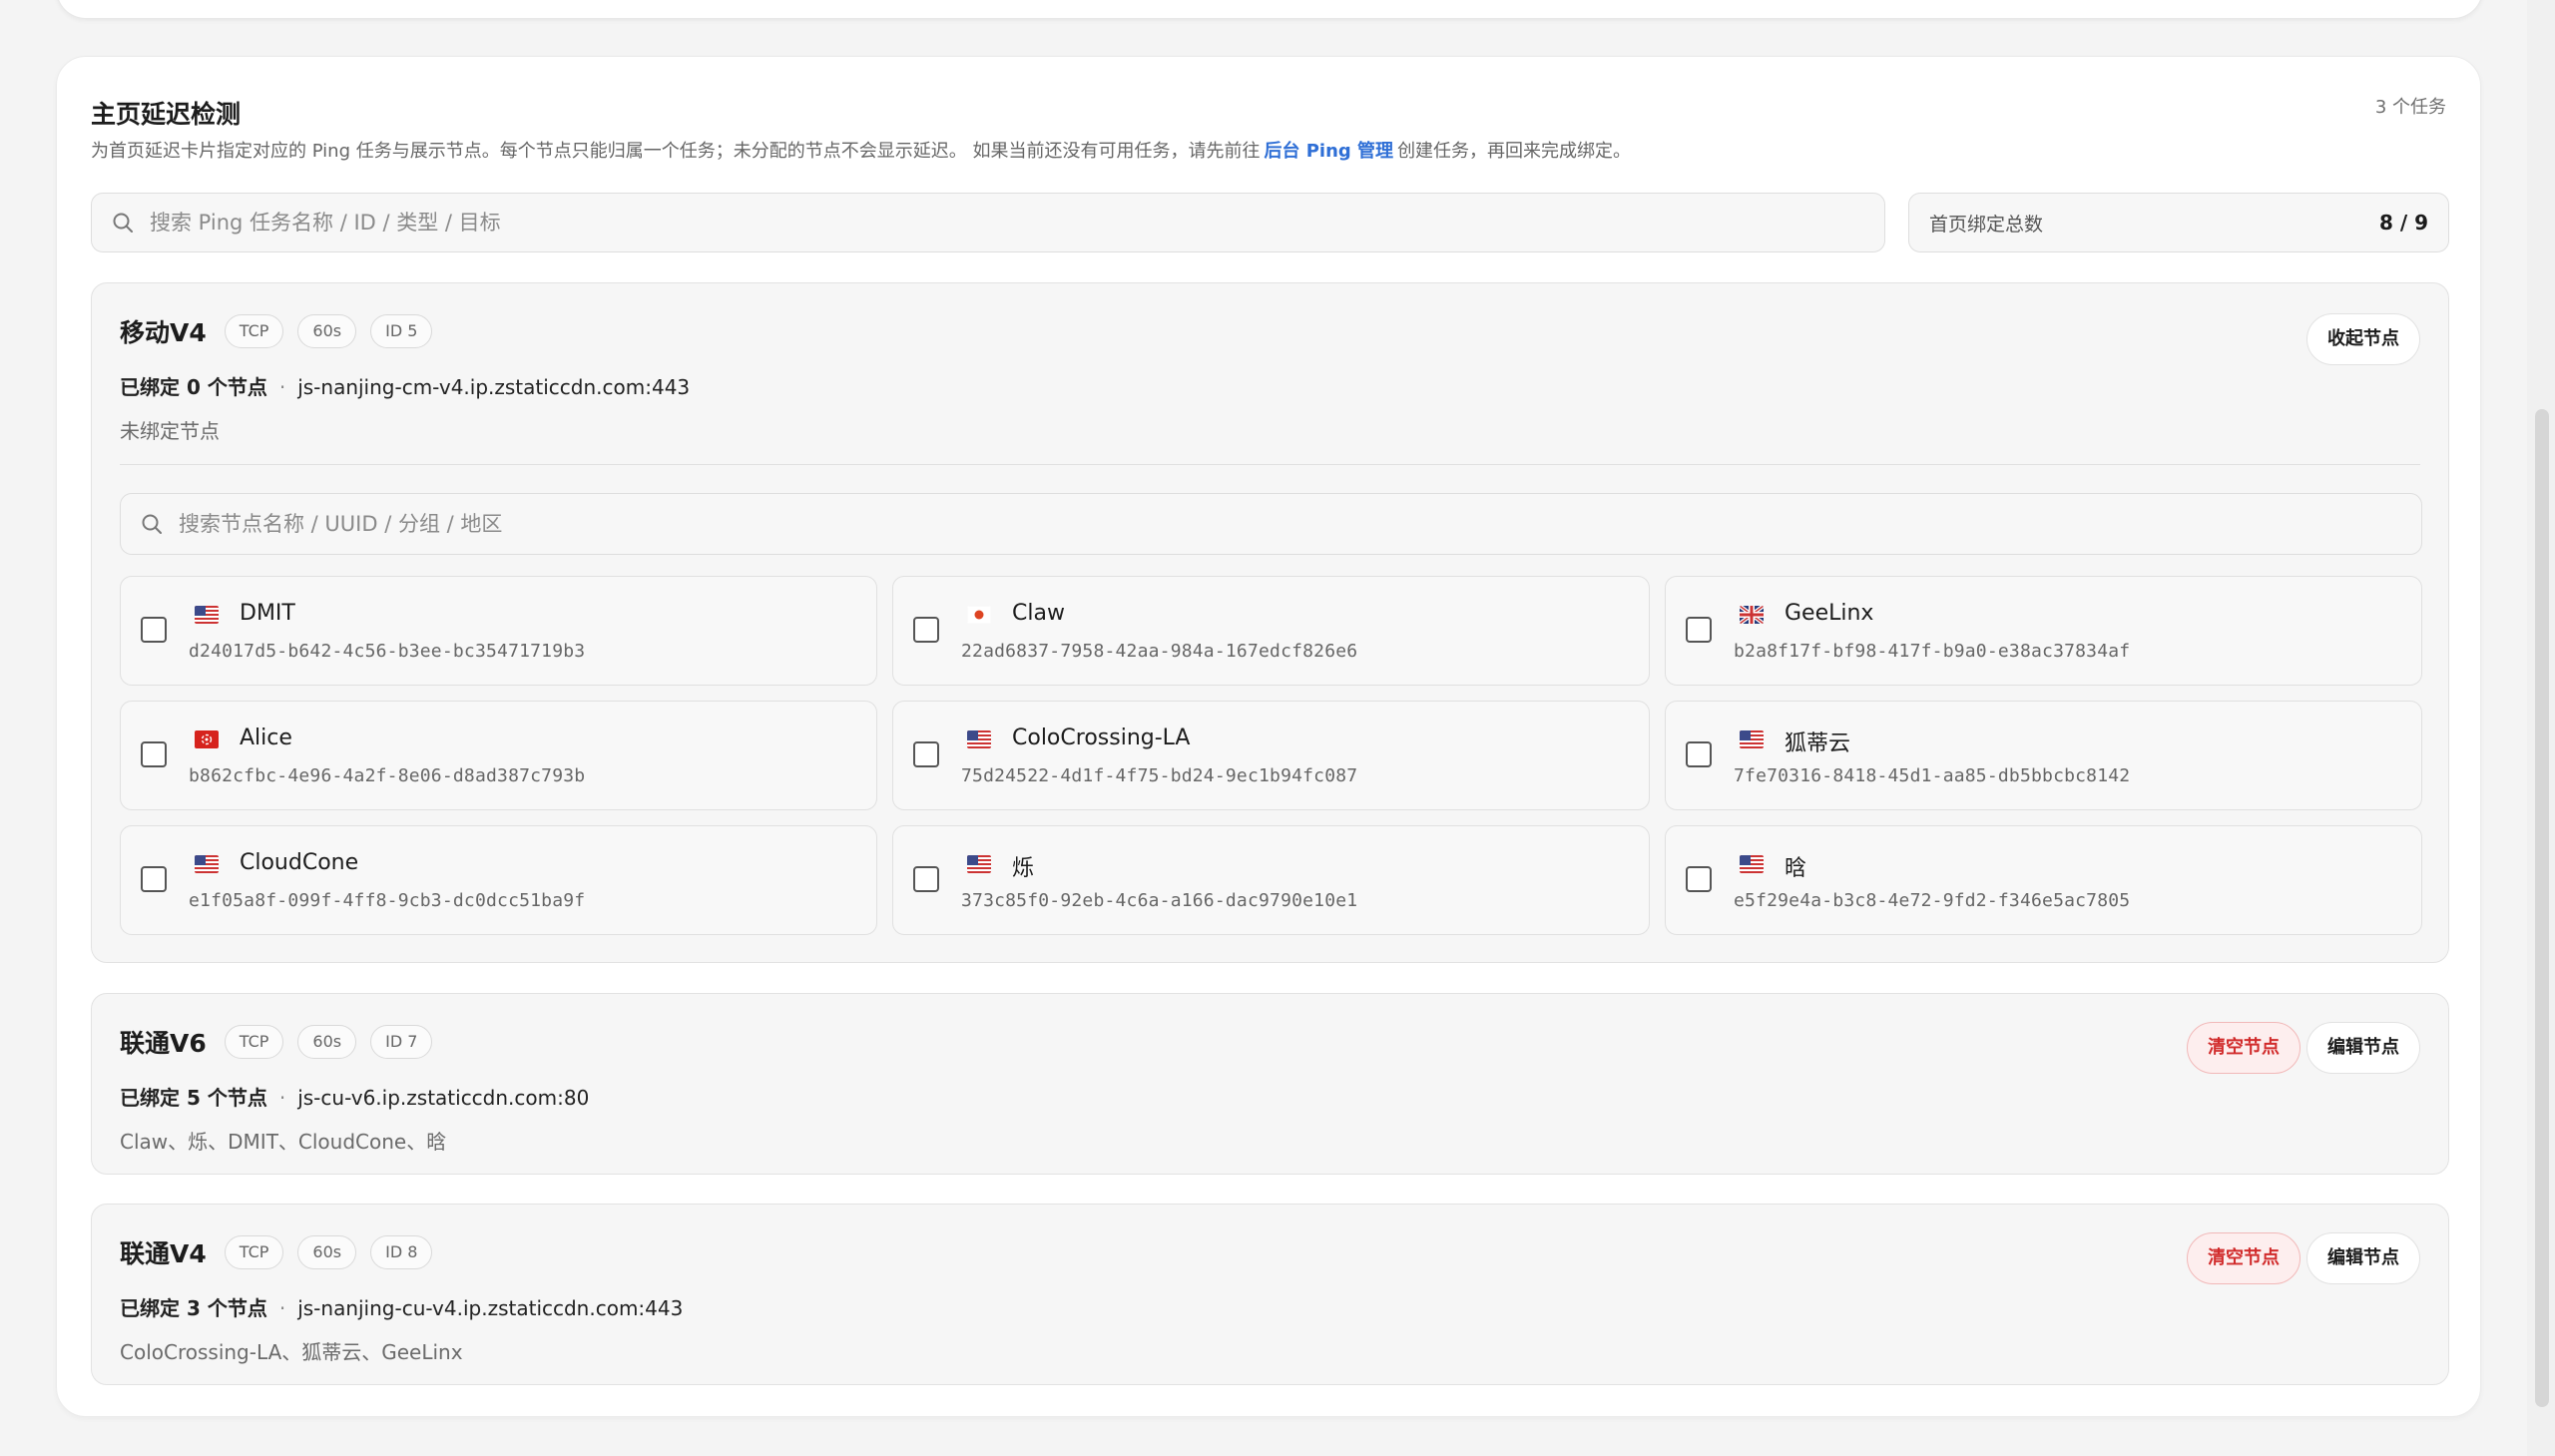 The image size is (2555, 1456). What do you see at coordinates (193, 1098) in the screenshot?
I see `bound-count: 已绑定 5 个节点` at bounding box center [193, 1098].